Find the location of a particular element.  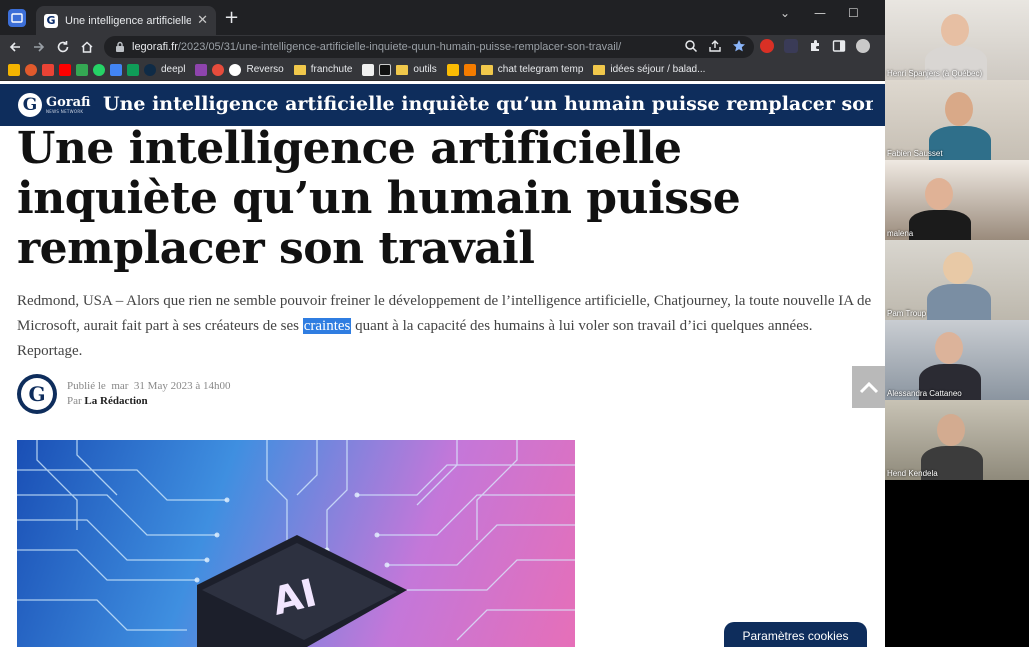

tab-list-chevron-icon: ⌄ is located at coordinates (785, 13).